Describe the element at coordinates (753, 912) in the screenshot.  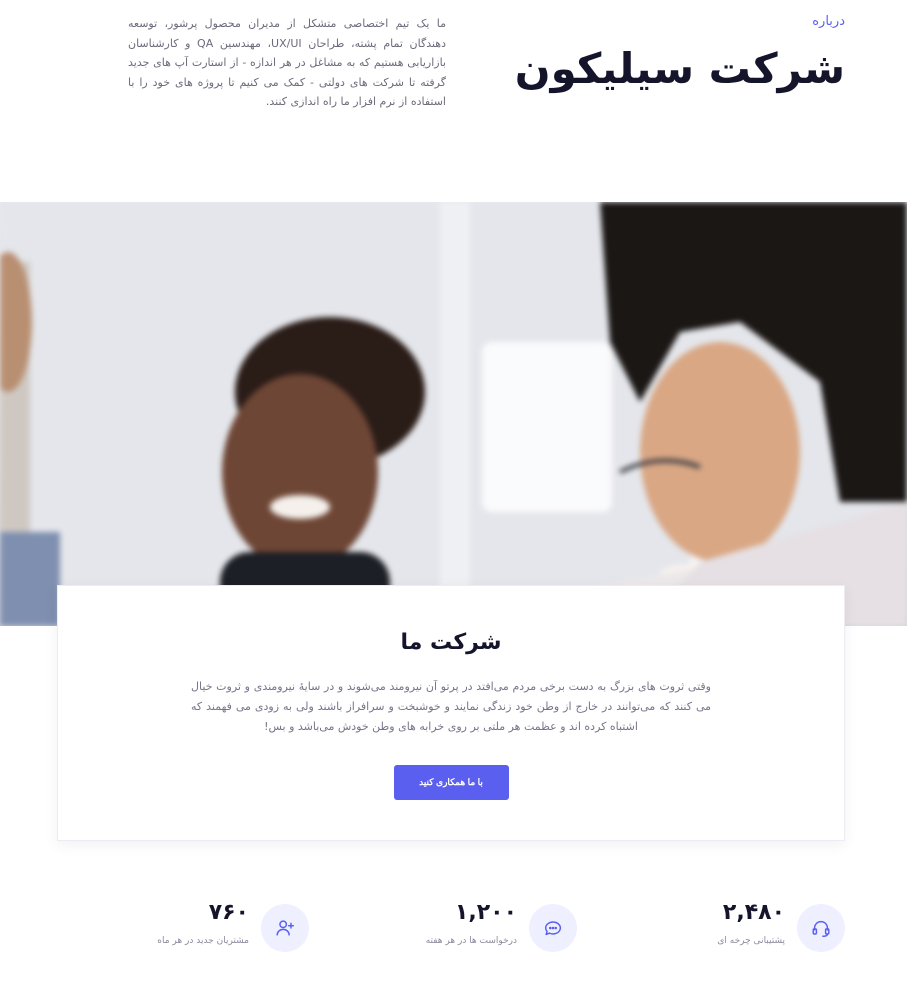
I see `stat-value: ۲,۴۸۰` at that location.